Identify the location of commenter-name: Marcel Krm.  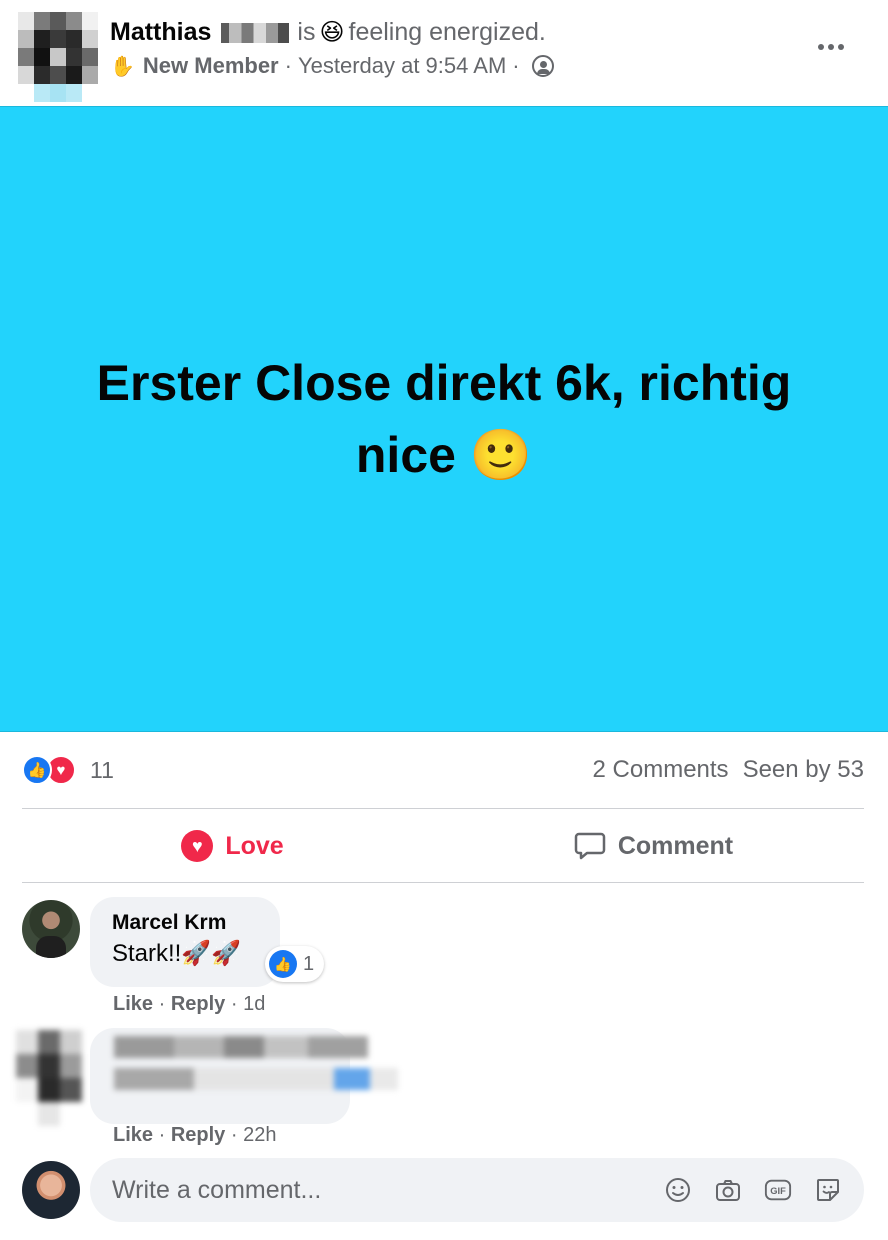
(185, 923).